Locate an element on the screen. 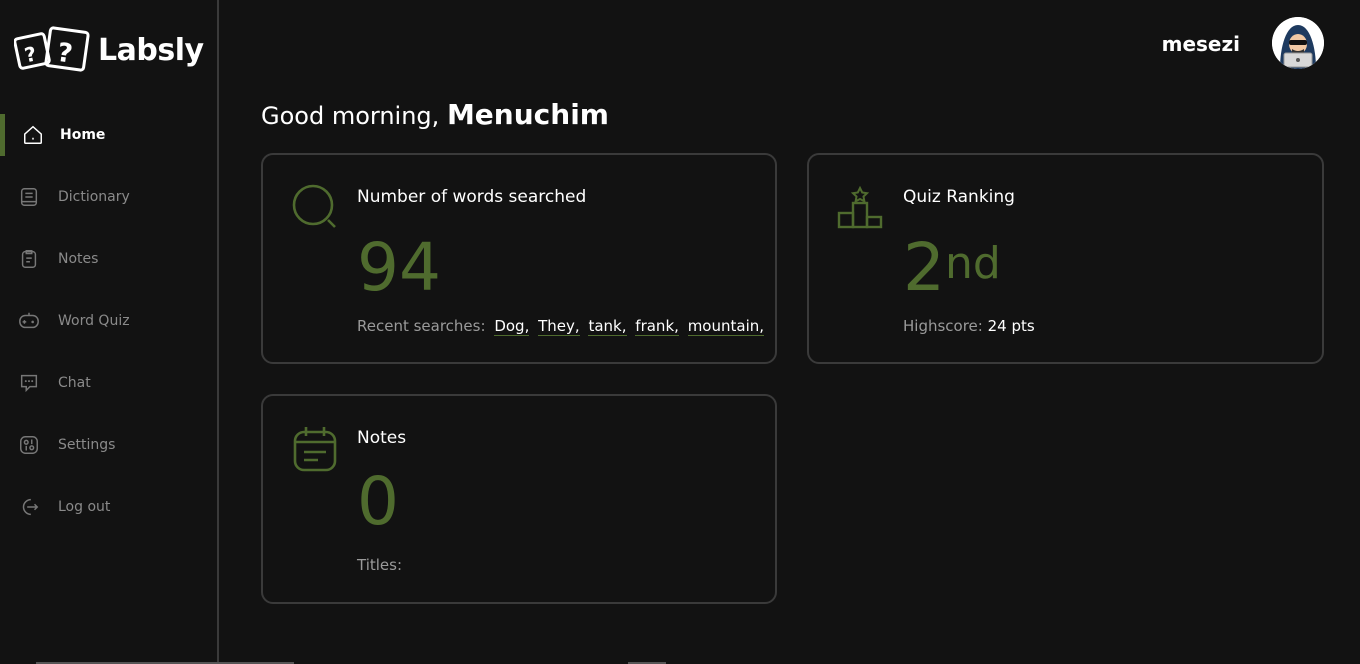 The height and width of the screenshot is (664, 1360). greeting: Good morning, Menuchim is located at coordinates (435, 114).